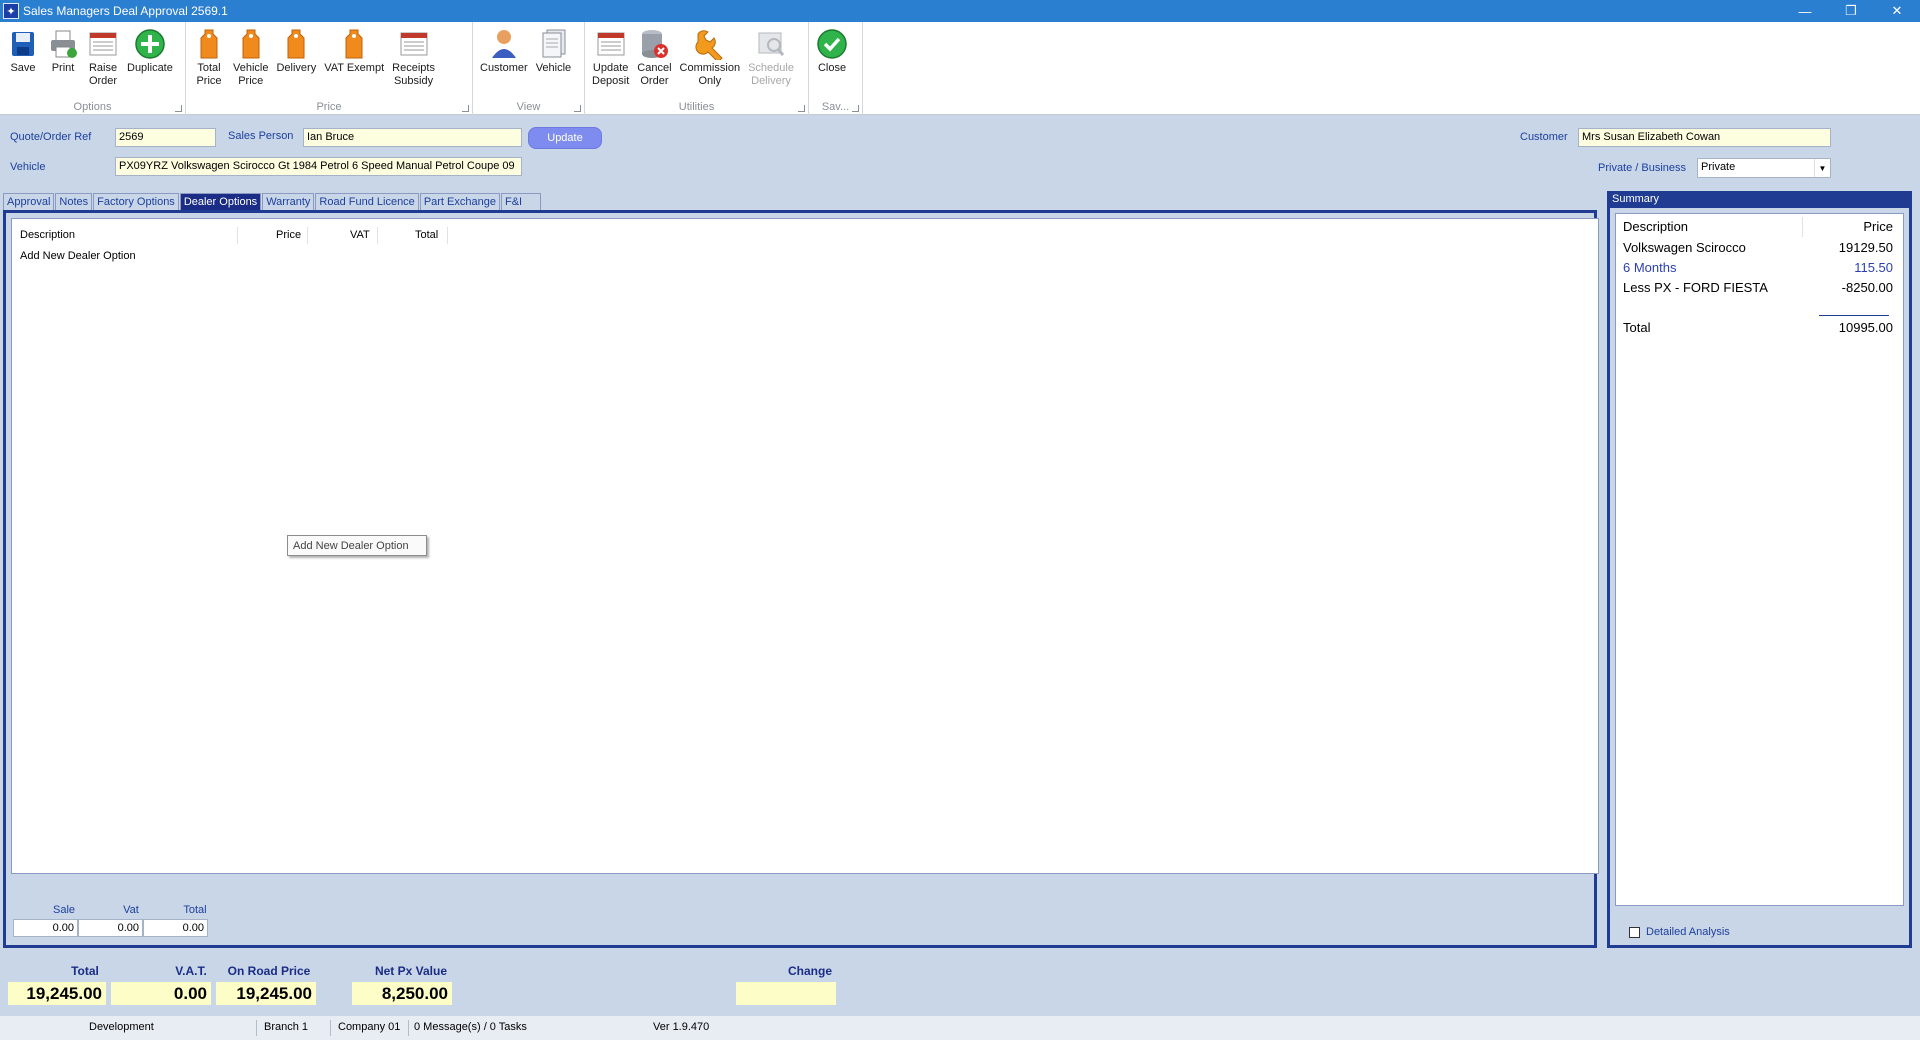  Describe the element at coordinates (1636, 199) in the screenshot. I see `summary-title: Summary` at that location.